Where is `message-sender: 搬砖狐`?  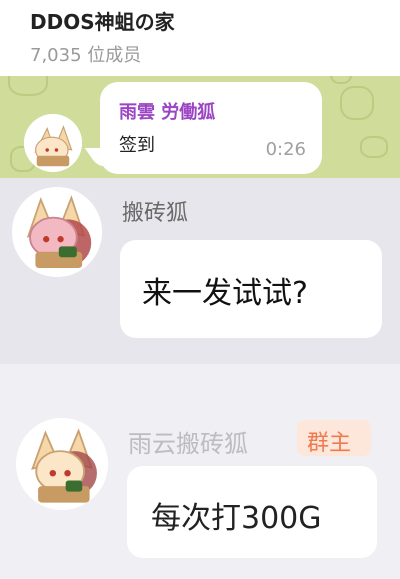
message-sender: 搬砖狐 is located at coordinates (155, 211).